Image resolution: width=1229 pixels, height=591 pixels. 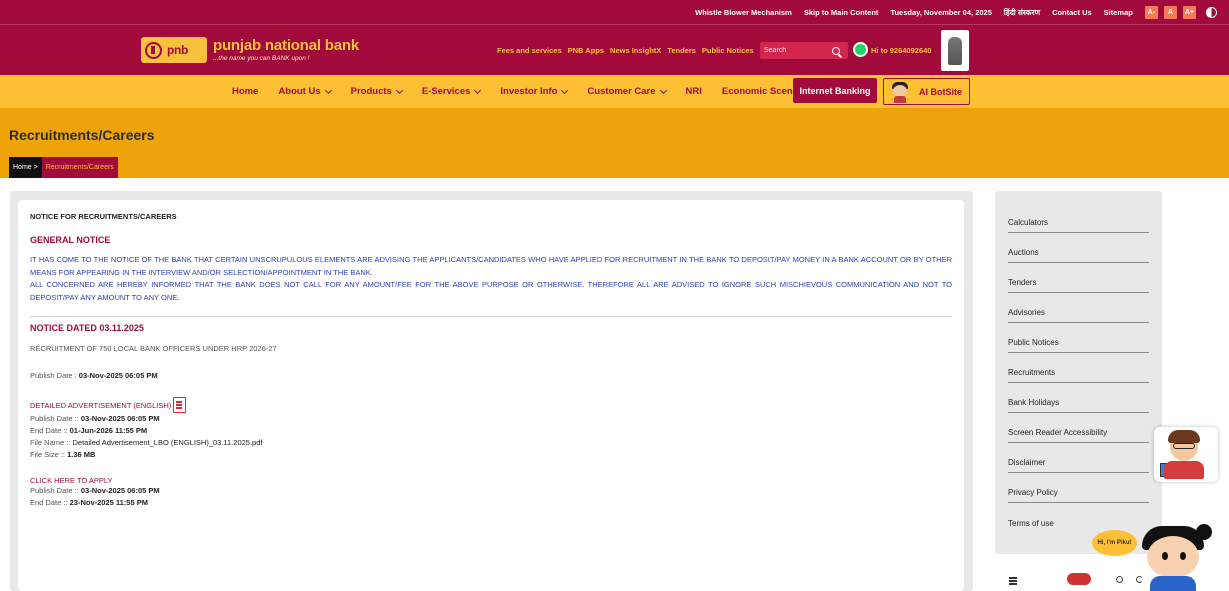 What do you see at coordinates (1184, 446) in the screenshot?
I see `bot-glasses` at bounding box center [1184, 446].